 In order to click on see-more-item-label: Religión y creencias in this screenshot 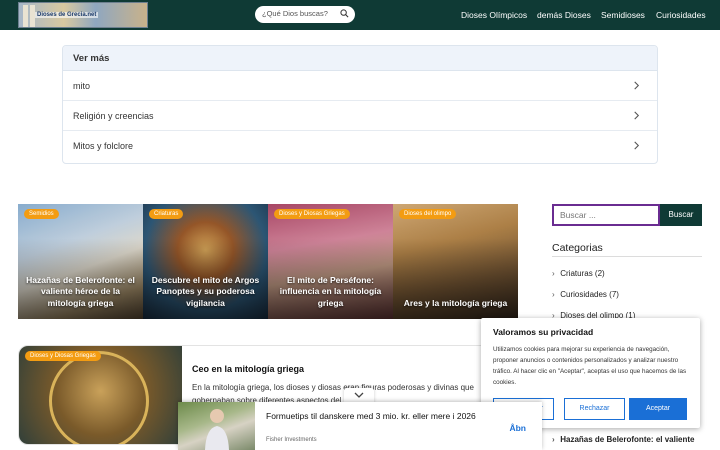, I will do `click(113, 116)`.